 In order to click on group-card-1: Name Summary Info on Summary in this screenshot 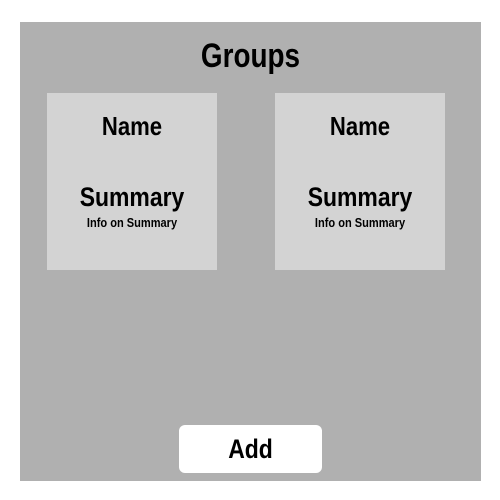, I will do `click(132, 181)`.